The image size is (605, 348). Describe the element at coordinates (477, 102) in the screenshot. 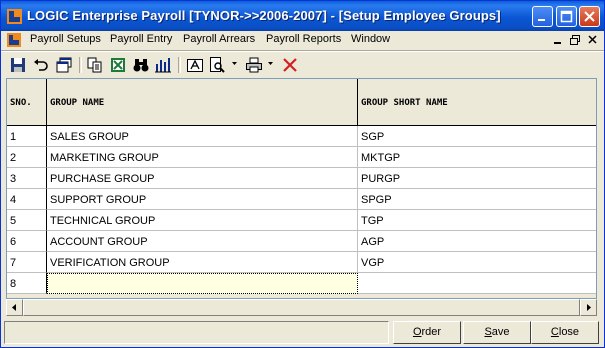

I see `column-header-group-short-name: GROUP SHORT NAME` at that location.